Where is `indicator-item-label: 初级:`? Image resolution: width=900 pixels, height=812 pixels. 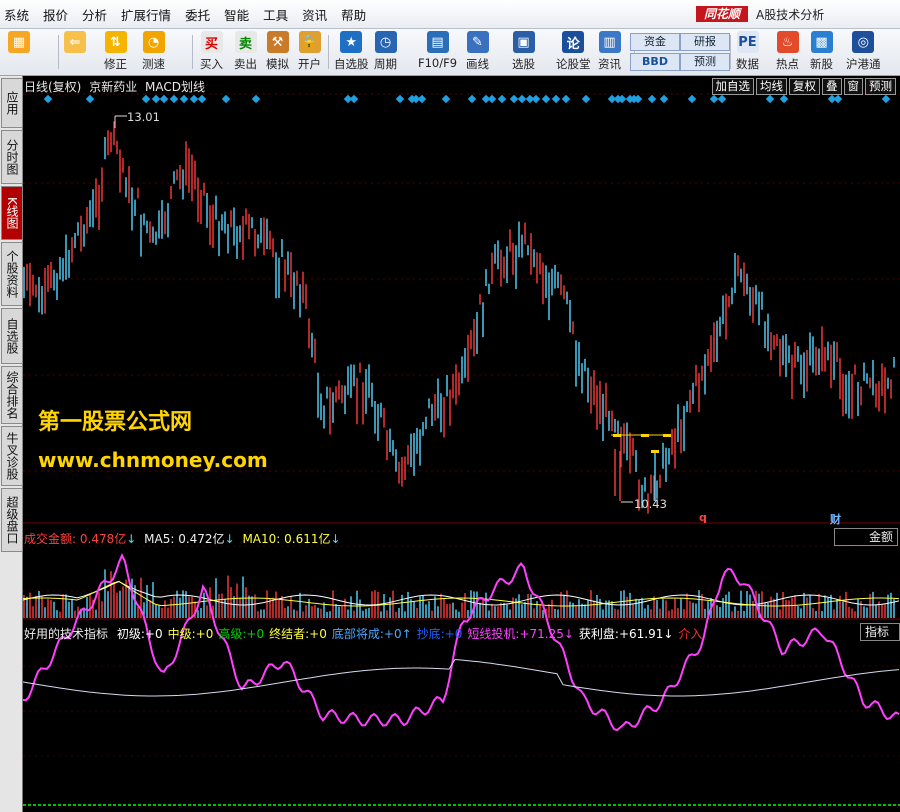 indicator-item-label: 初级: is located at coordinates (130, 634).